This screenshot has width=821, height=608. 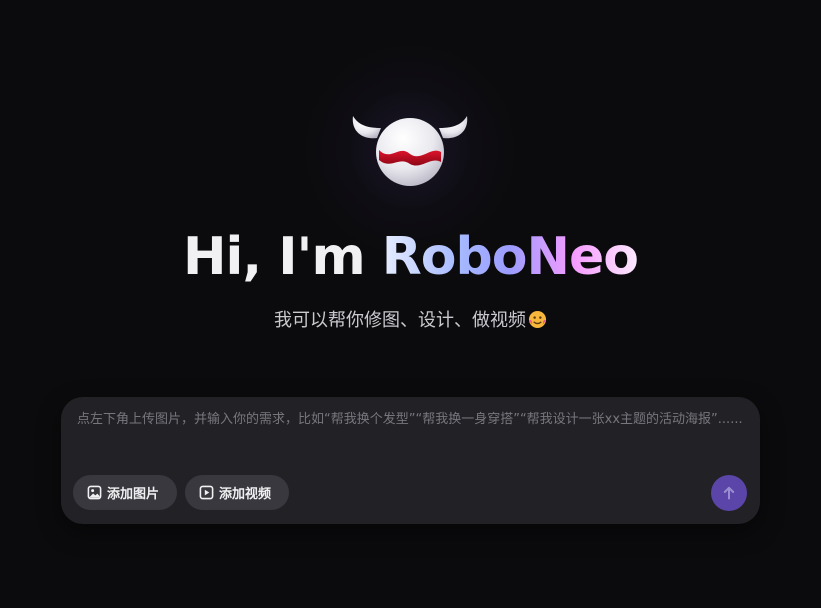 I want to click on hero-subtitle-text: 我可以帮你修图、设计、做视频, so click(x=400, y=320).